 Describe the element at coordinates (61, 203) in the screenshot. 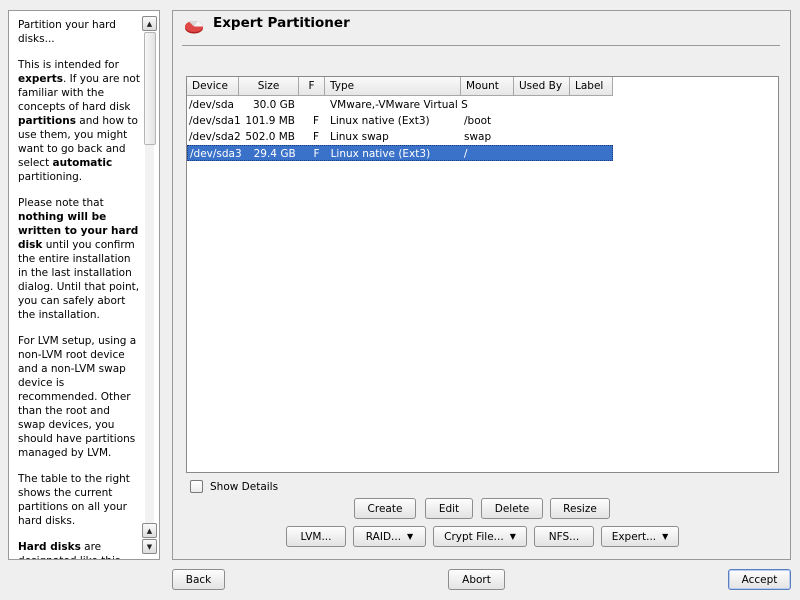

I see `help-text-segment: Please note that` at that location.